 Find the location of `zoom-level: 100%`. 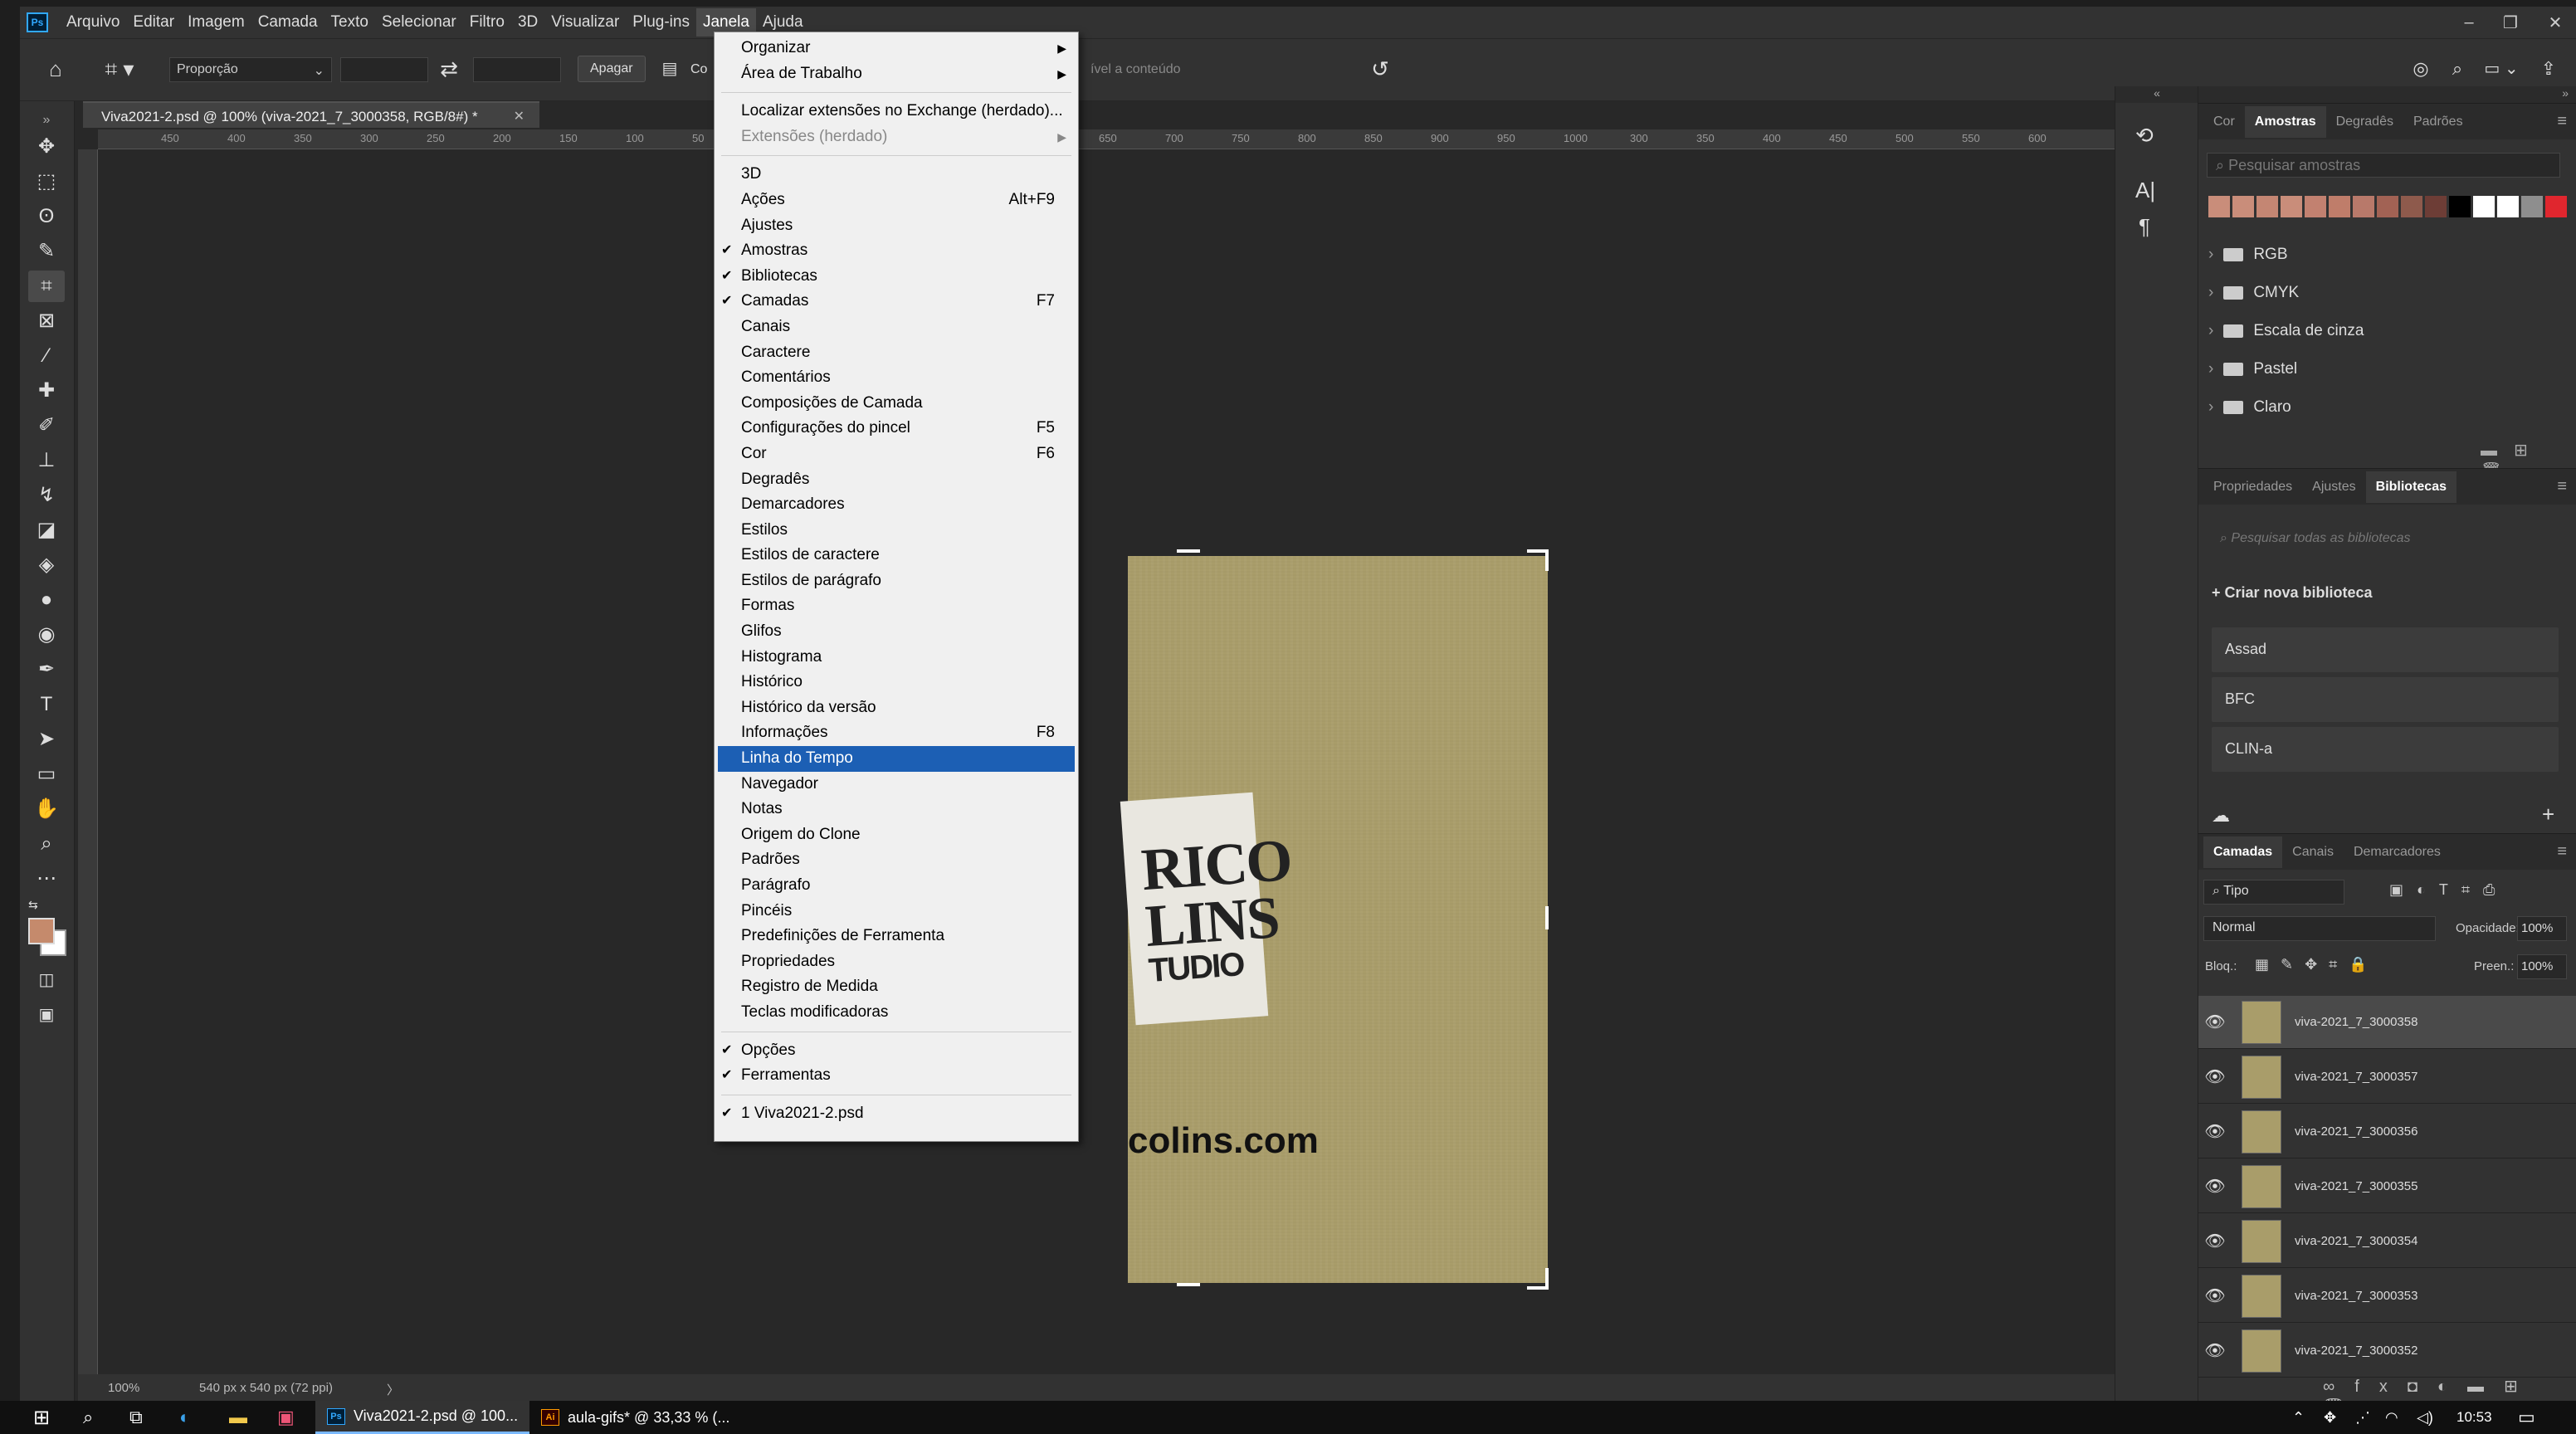

zoom-level: 100% is located at coordinates (124, 1388).